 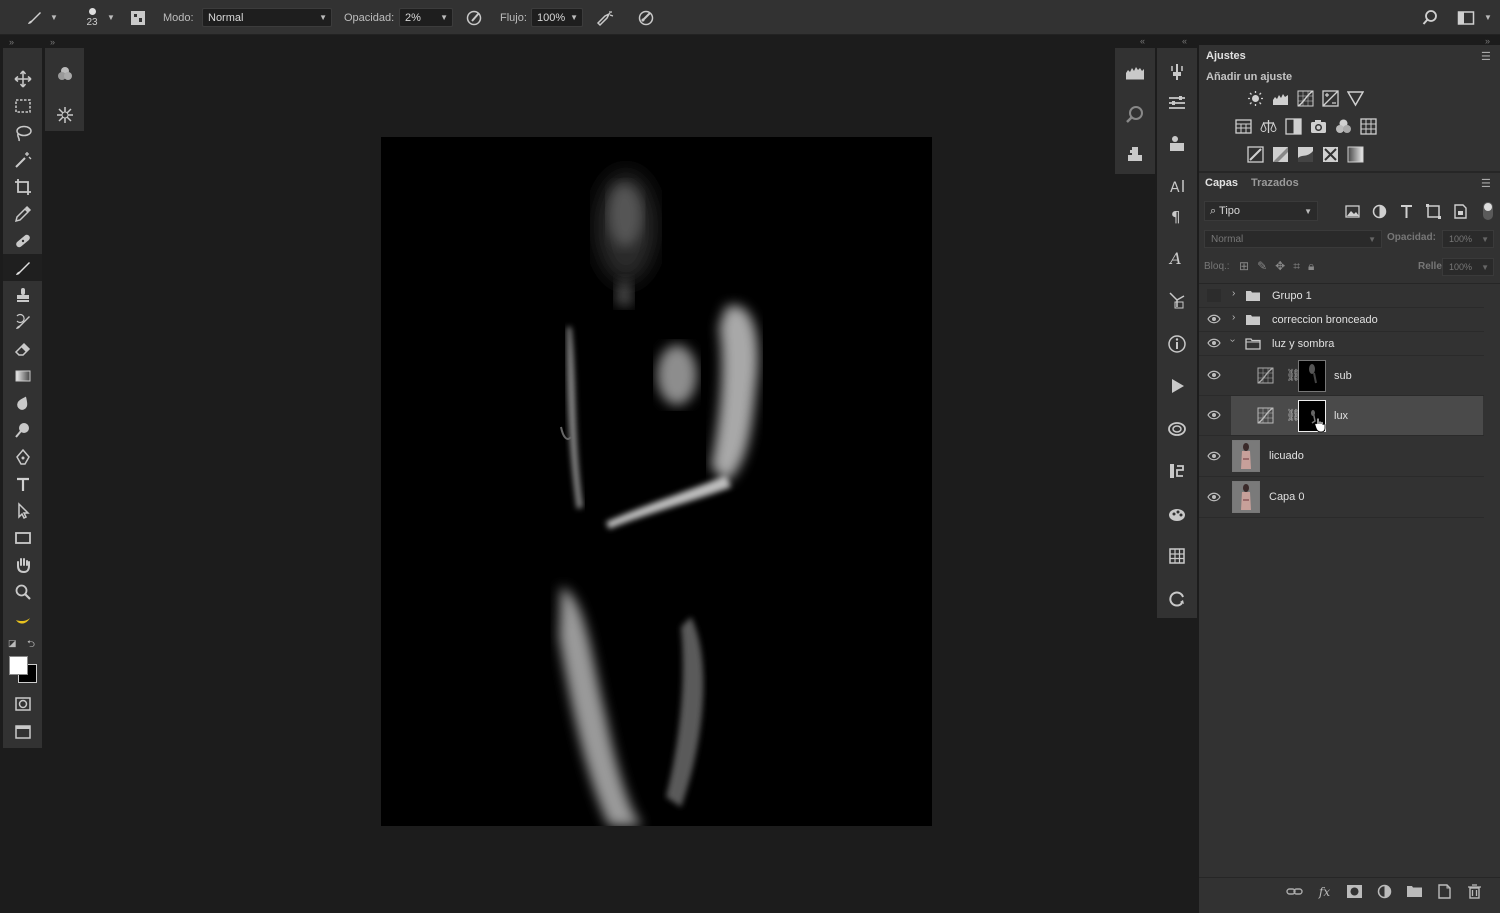 I want to click on pressure-opacity-icon, so click(x=474, y=17).